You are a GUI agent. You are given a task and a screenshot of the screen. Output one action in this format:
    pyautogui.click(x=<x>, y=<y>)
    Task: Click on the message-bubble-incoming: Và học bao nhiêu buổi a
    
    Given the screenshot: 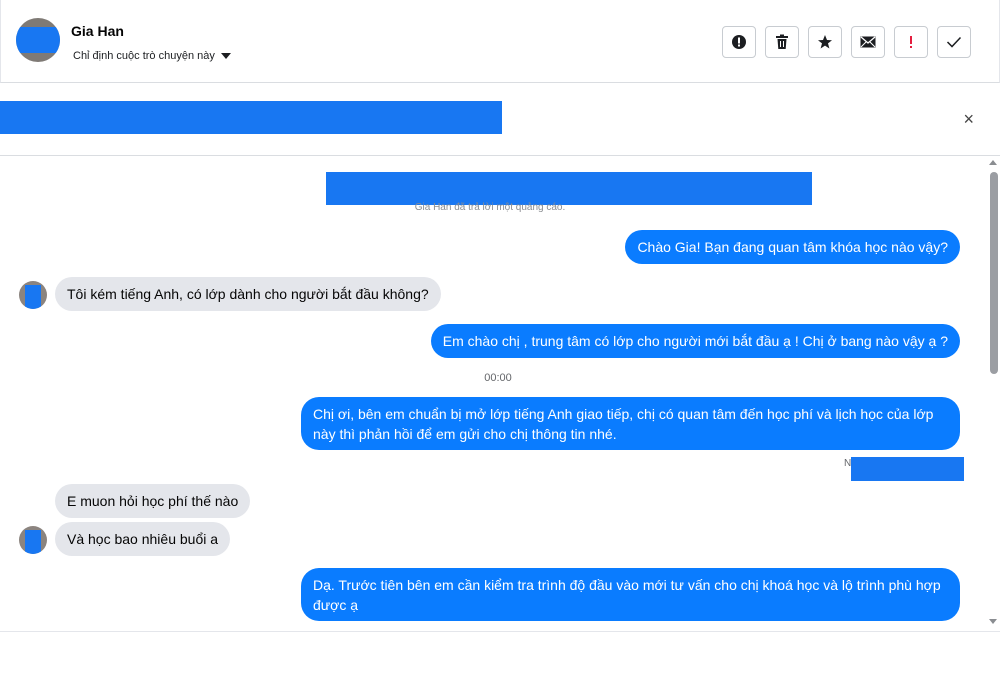 What is the action you would take?
    pyautogui.click(x=143, y=539)
    